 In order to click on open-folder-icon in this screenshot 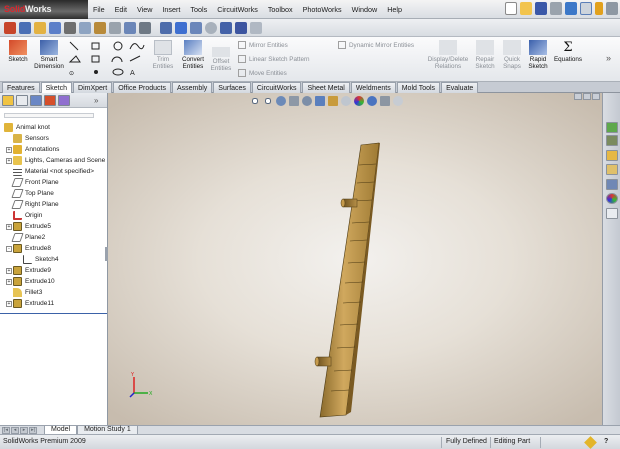, I will do `click(526, 8)`.